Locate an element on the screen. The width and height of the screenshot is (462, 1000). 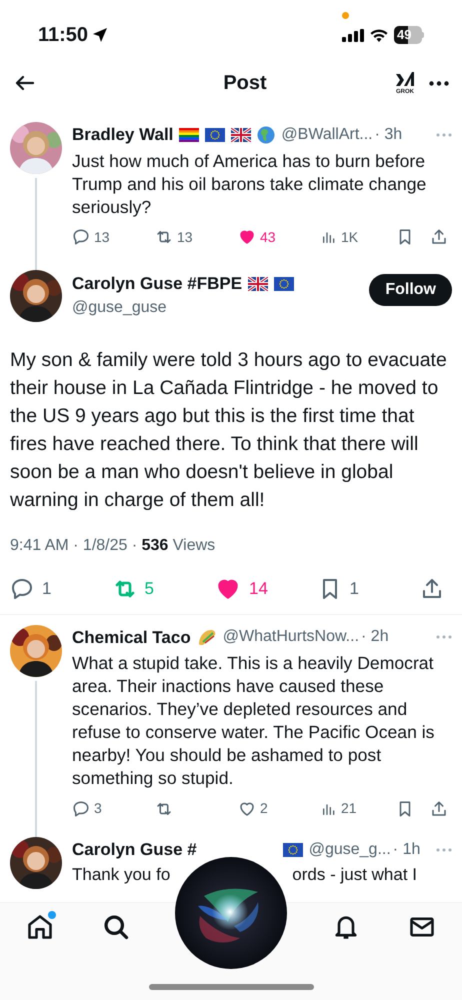
post-time: · 3h is located at coordinates (388, 134).